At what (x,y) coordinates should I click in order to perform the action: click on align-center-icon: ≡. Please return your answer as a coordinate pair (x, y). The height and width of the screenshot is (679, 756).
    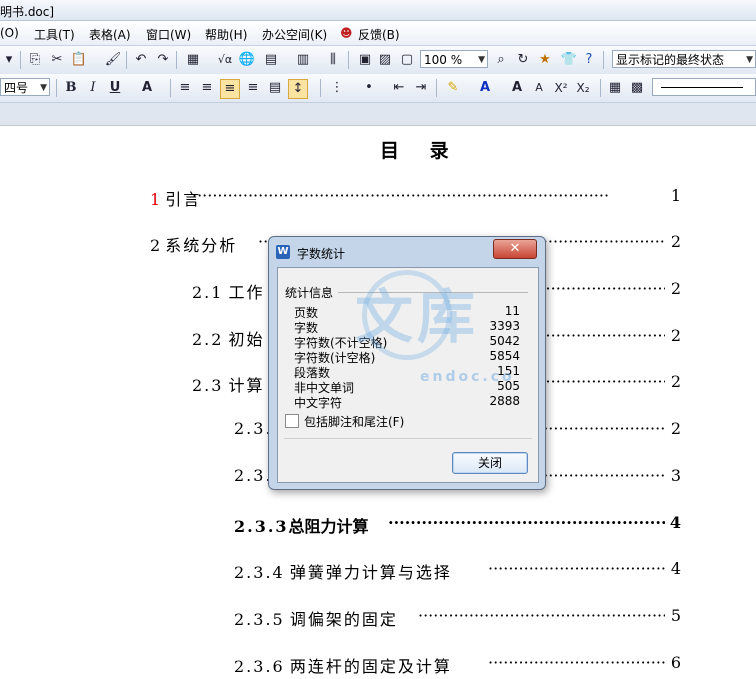
    Looking at the image, I should click on (207, 88).